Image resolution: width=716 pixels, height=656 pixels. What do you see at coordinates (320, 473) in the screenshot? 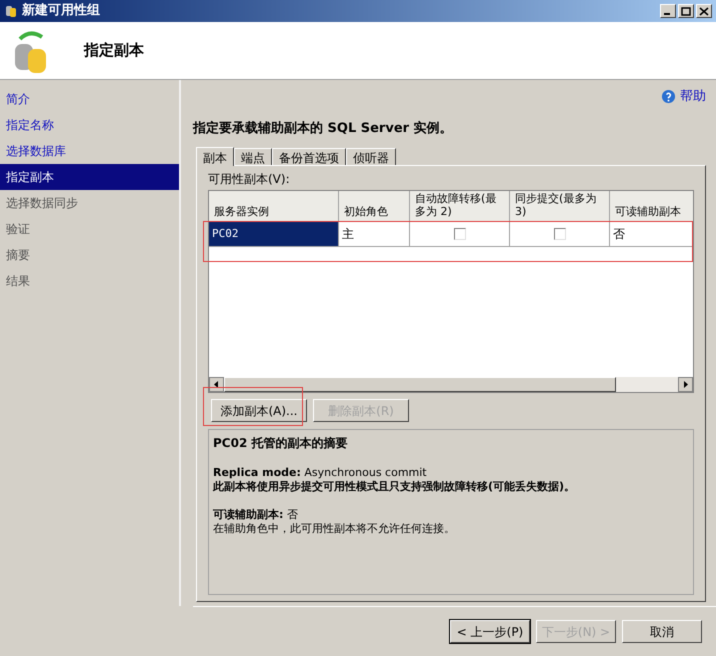
I see `summary-line: Replica mode: Asynchronous commit` at bounding box center [320, 473].